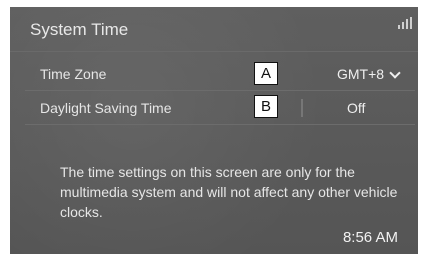 Image resolution: width=421 pixels, height=259 pixels. I want to click on daylight-saving-label: Daylight Saving Time, so click(106, 108).